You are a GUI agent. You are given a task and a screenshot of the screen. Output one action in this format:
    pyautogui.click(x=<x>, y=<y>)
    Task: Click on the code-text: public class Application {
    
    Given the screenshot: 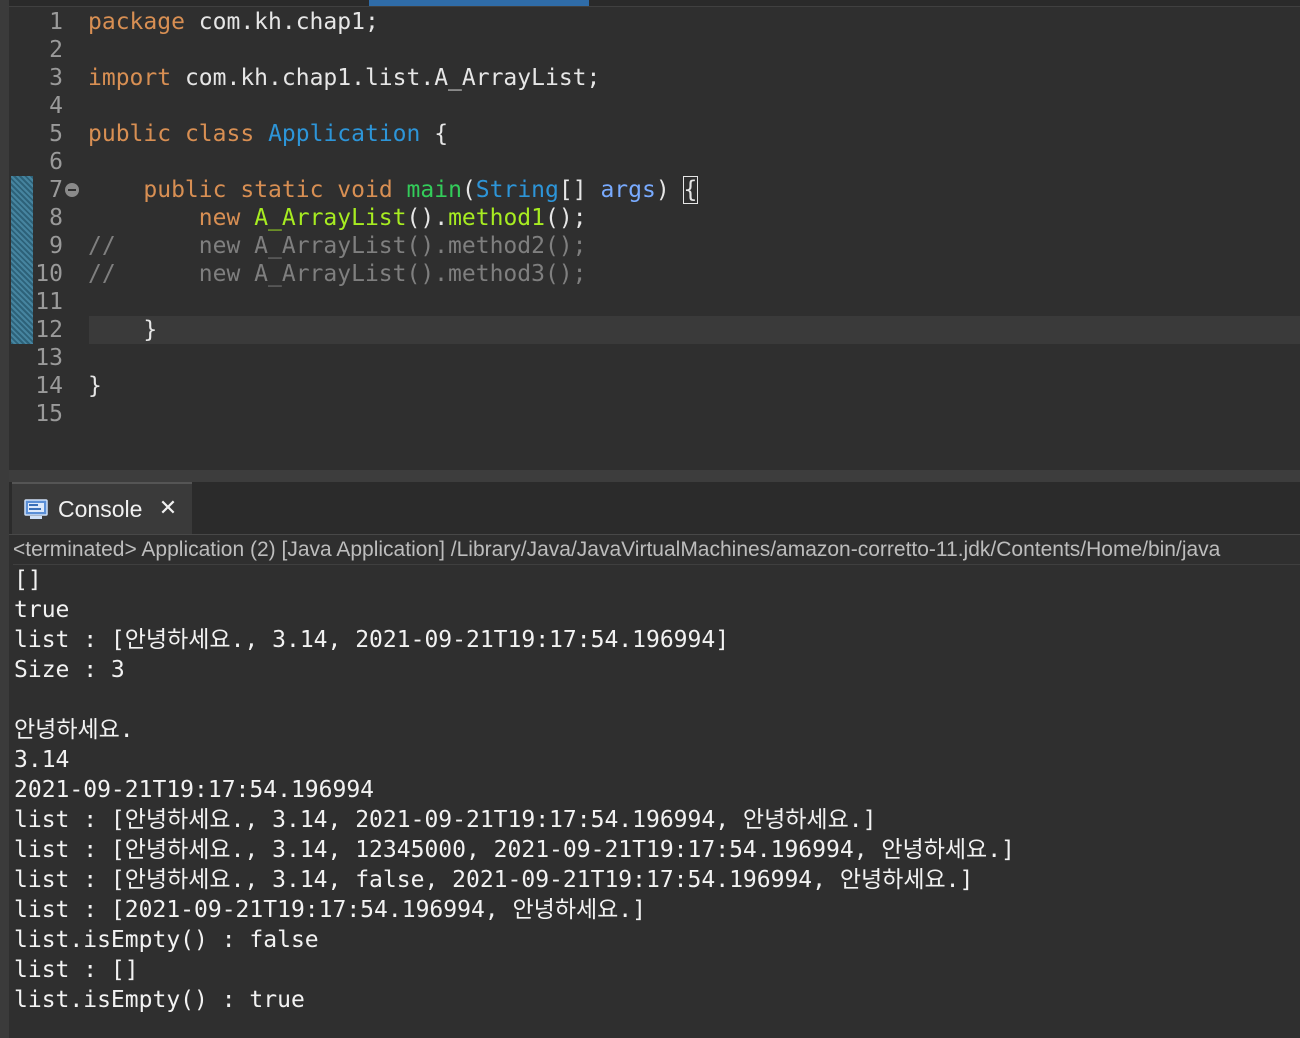 What is the action you would take?
    pyautogui.click(x=268, y=134)
    